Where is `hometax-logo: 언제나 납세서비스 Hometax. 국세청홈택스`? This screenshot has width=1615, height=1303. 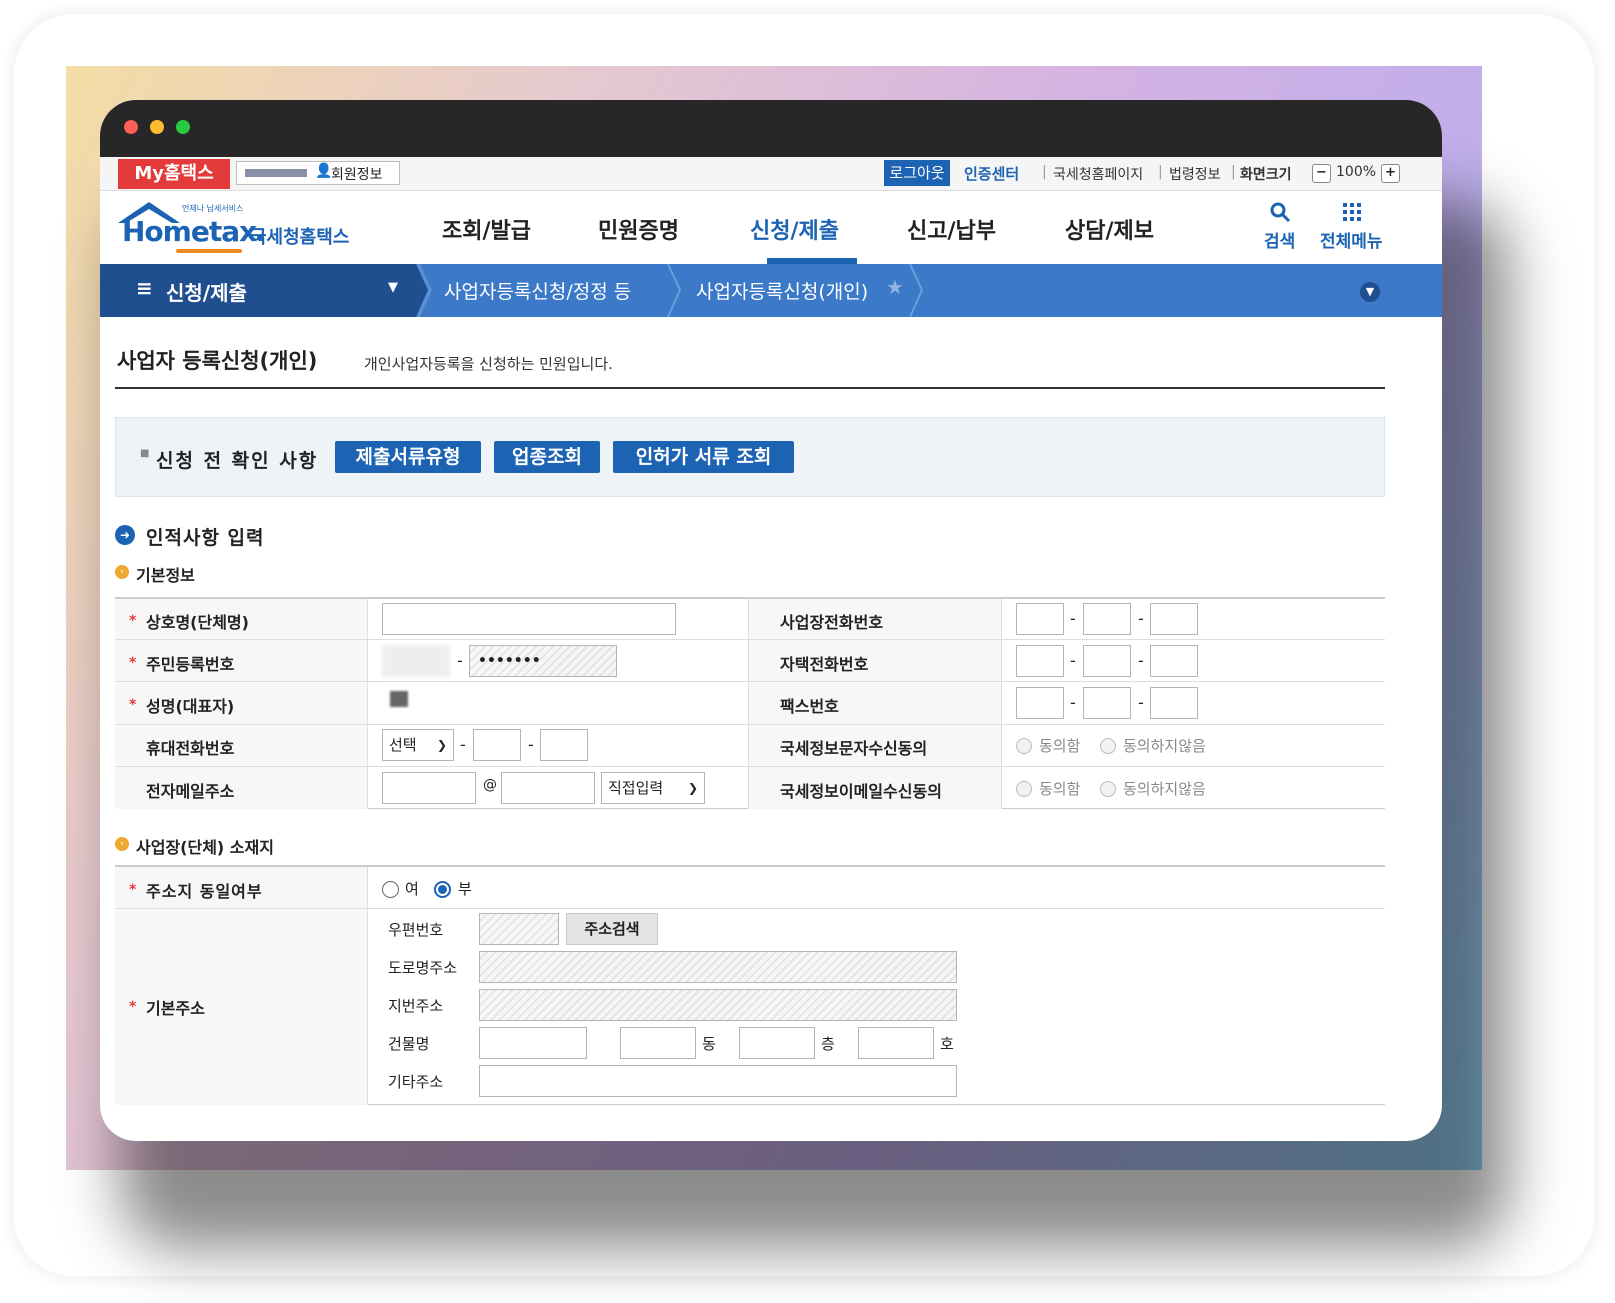
hometax-logo: 언제나 납세서비스 Hometax. 국세청홈택스 is located at coordinates (236, 227).